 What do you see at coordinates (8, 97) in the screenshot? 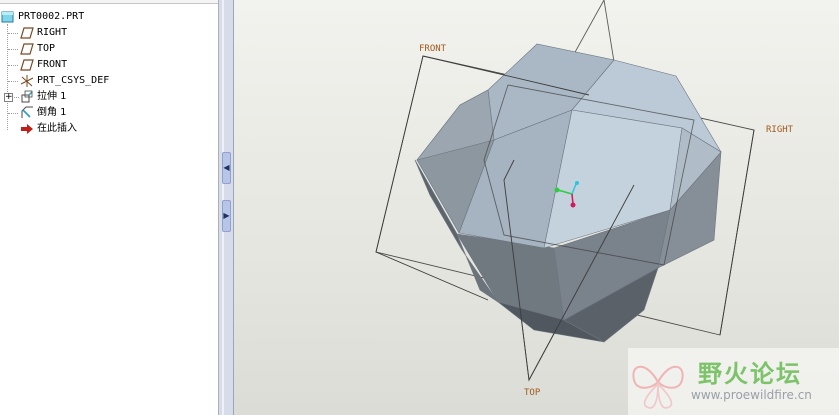
I see `expand-toggle: +` at bounding box center [8, 97].